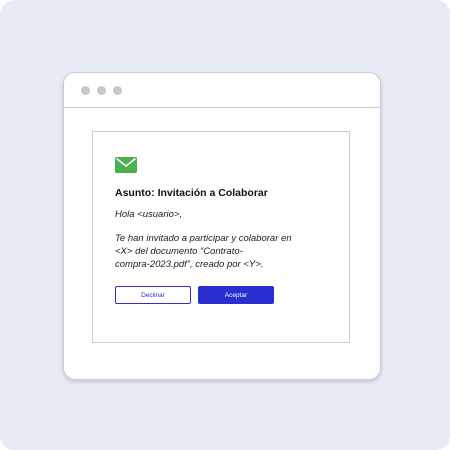 The width and height of the screenshot is (450, 450). I want to click on email-subject: Asunto: Invitación a Colaborar, so click(191, 193).